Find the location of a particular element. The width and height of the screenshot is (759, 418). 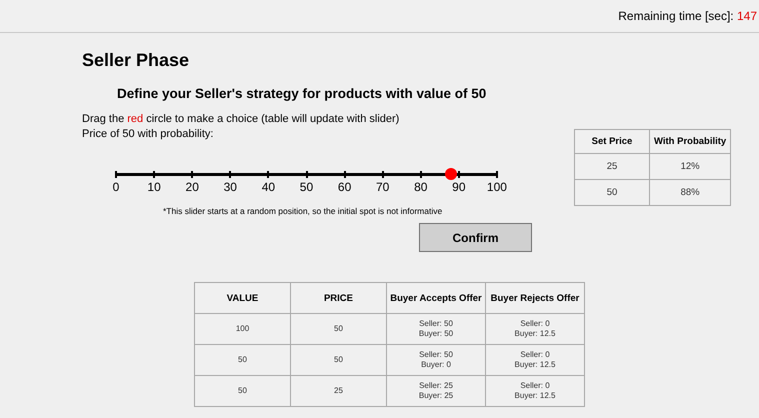

subtitle: Define your Seller's strategy for products with value of 50 is located at coordinates (302, 93).